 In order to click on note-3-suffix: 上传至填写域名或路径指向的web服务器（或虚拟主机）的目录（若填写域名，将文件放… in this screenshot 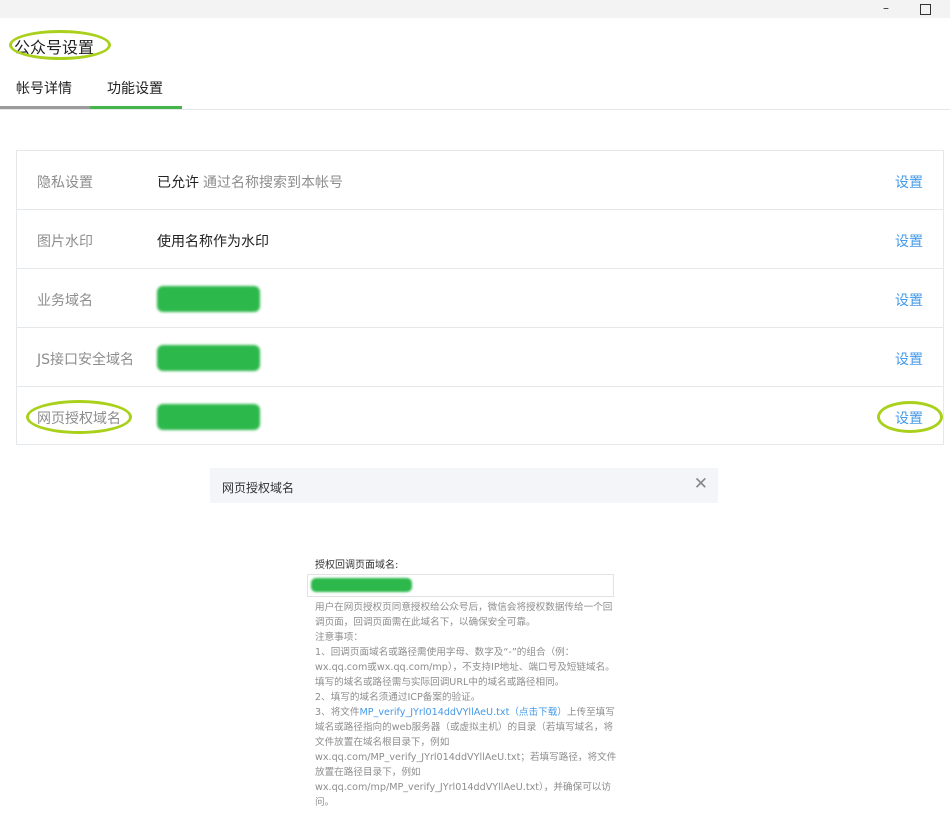, I will do `click(466, 757)`.